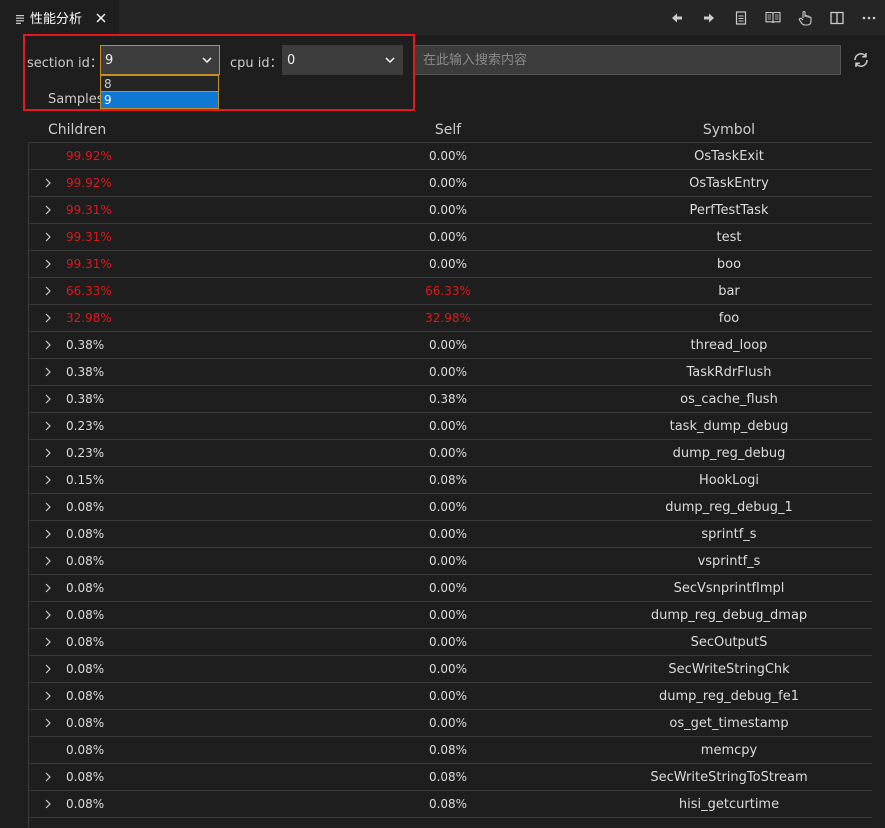 Image resolution: width=885 pixels, height=828 pixels. Describe the element at coordinates (450, 318) in the screenshot. I see `table-row: 32.98% 32.98% foo` at that location.